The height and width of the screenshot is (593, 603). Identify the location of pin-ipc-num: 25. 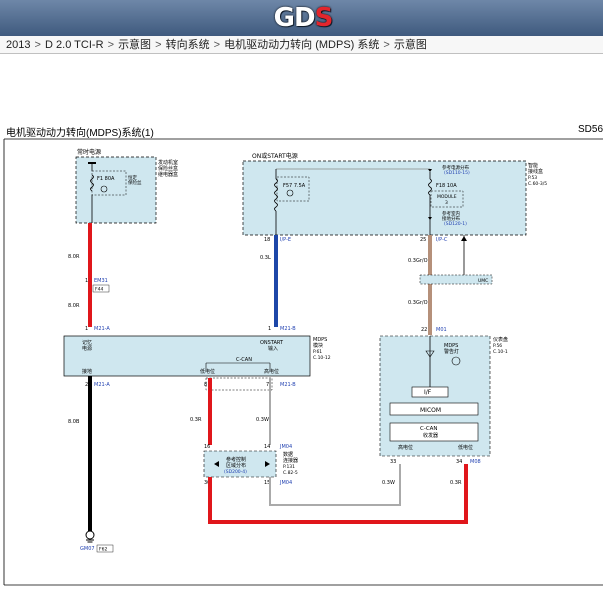
(423, 240).